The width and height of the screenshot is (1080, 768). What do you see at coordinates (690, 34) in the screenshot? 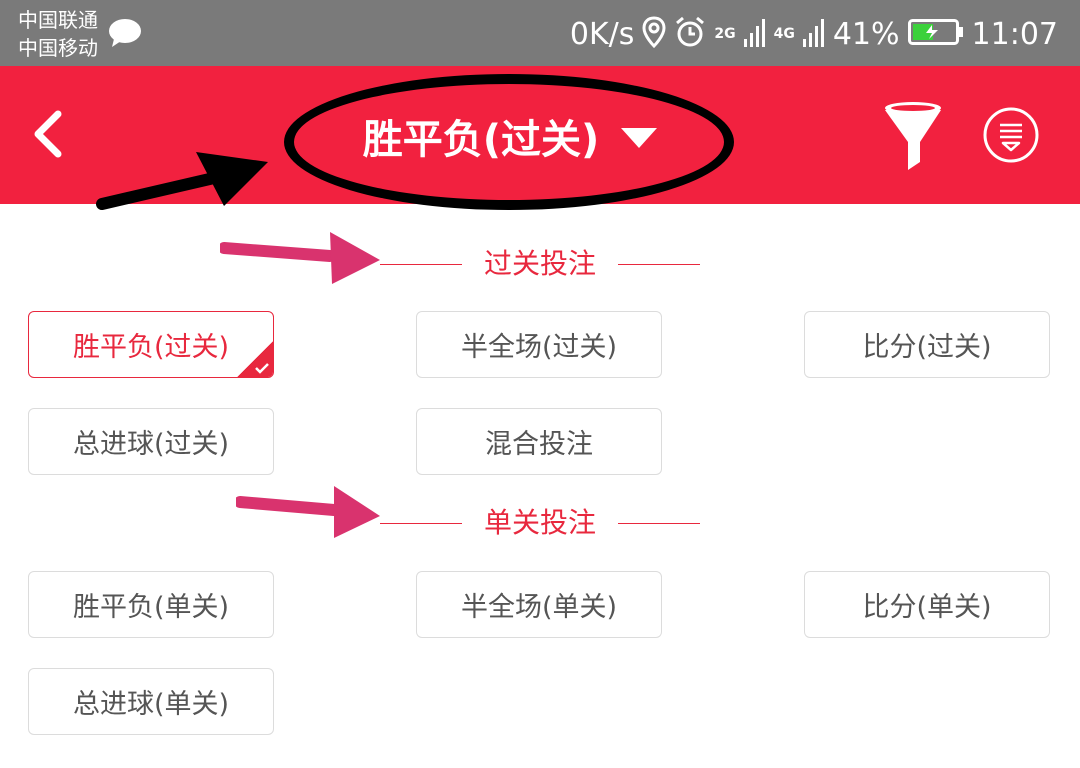
I see `alarm-icon` at bounding box center [690, 34].